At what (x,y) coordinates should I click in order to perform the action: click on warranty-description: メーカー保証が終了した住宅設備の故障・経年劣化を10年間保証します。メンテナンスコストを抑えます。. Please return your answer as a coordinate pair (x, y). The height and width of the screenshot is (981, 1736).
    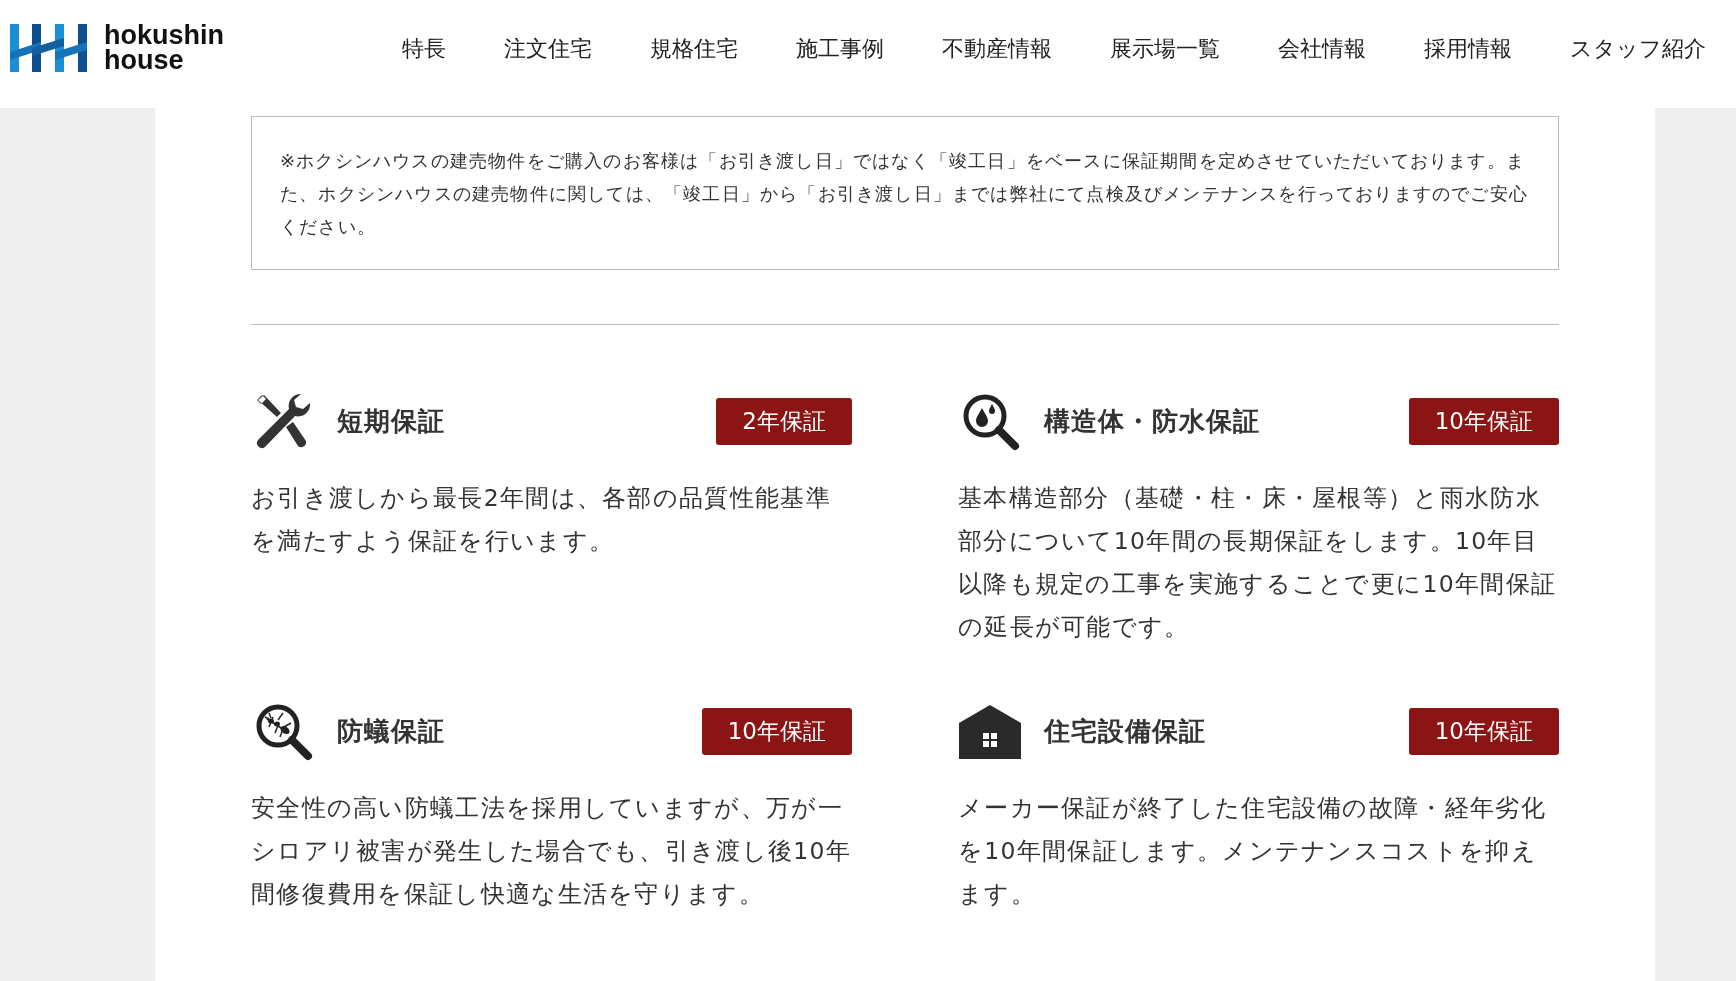
    Looking at the image, I should click on (1252, 851).